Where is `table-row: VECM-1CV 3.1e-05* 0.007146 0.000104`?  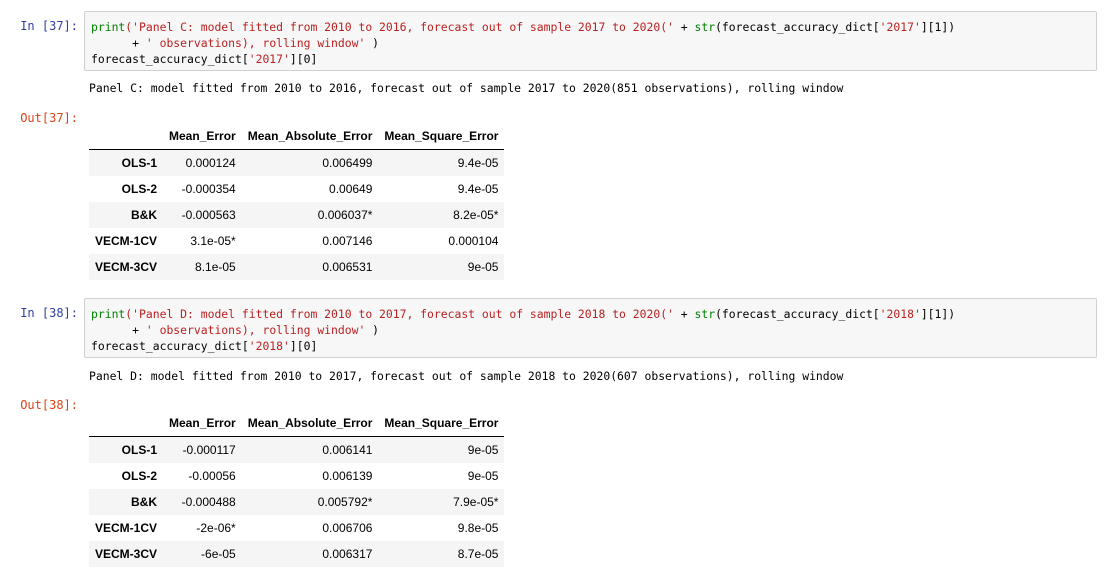 table-row: VECM-1CV 3.1e-05* 0.007146 0.000104 is located at coordinates (296, 241).